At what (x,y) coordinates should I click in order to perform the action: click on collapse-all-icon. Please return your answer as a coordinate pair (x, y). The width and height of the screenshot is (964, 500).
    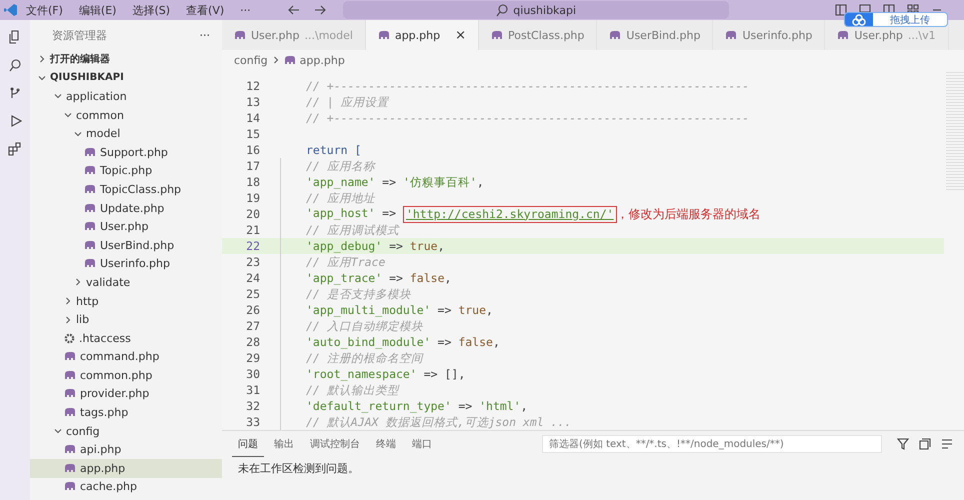
    Looking at the image, I should click on (925, 444).